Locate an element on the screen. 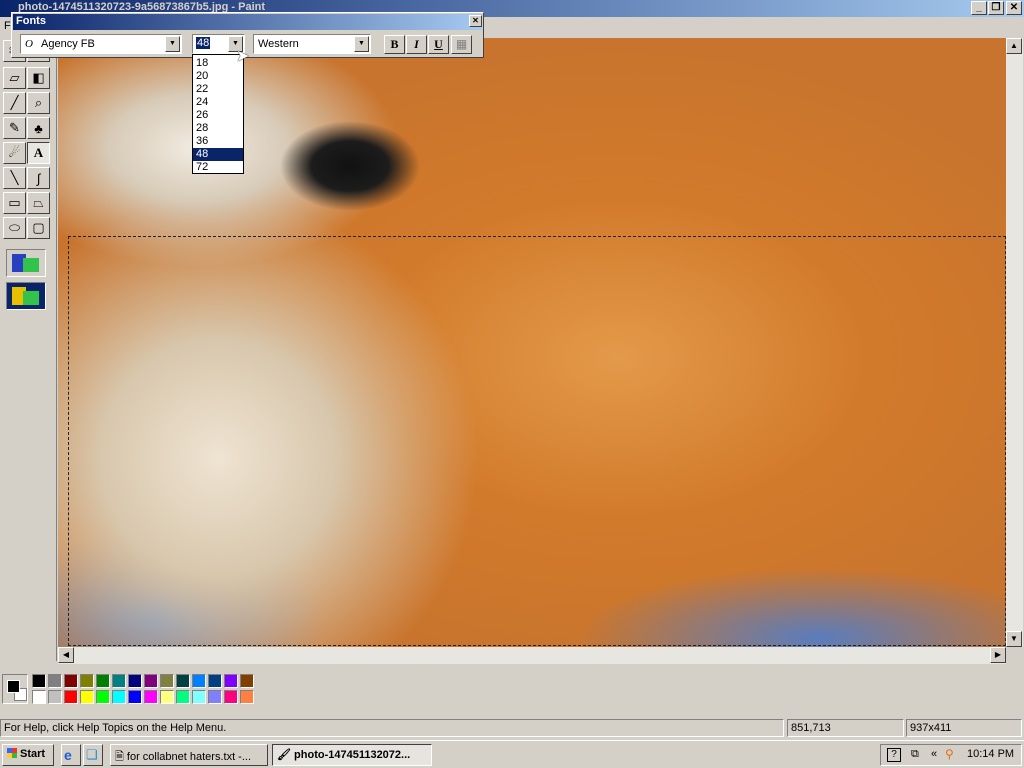 The width and height of the screenshot is (1024, 768). font-name-combo: O Agency FB ▼ is located at coordinates (101, 44).